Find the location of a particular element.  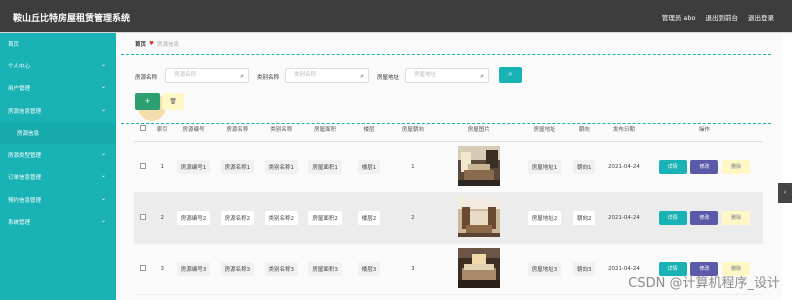

cell-name: 房源名称1 is located at coordinates (237, 166).